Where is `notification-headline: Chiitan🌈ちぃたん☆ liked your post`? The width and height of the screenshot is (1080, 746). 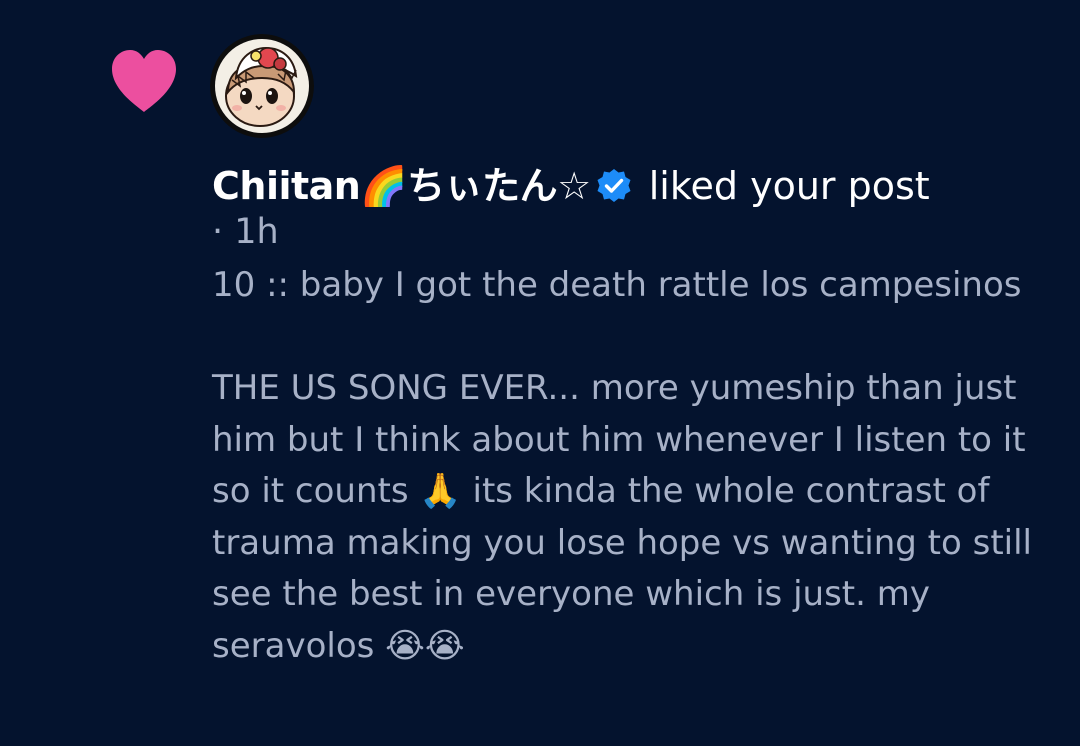
notification-headline: Chiitan🌈ちぃたん☆ liked your post is located at coordinates (632, 186).